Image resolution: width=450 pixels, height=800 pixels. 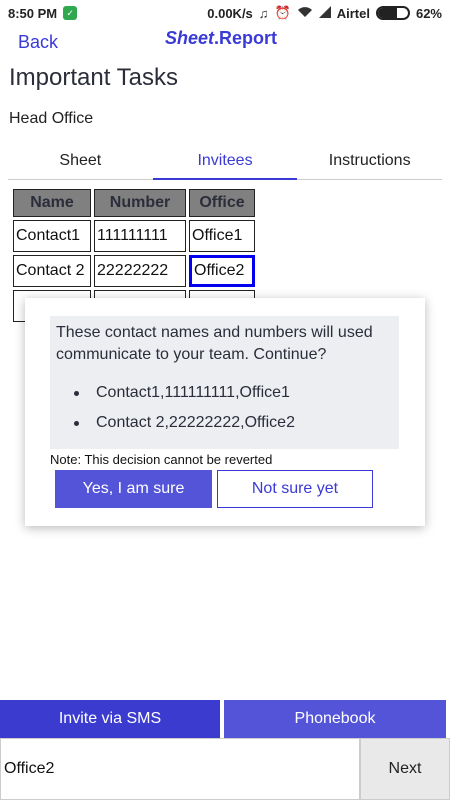 I want to click on brand-logo: Sheet.Report, so click(x=221, y=38).